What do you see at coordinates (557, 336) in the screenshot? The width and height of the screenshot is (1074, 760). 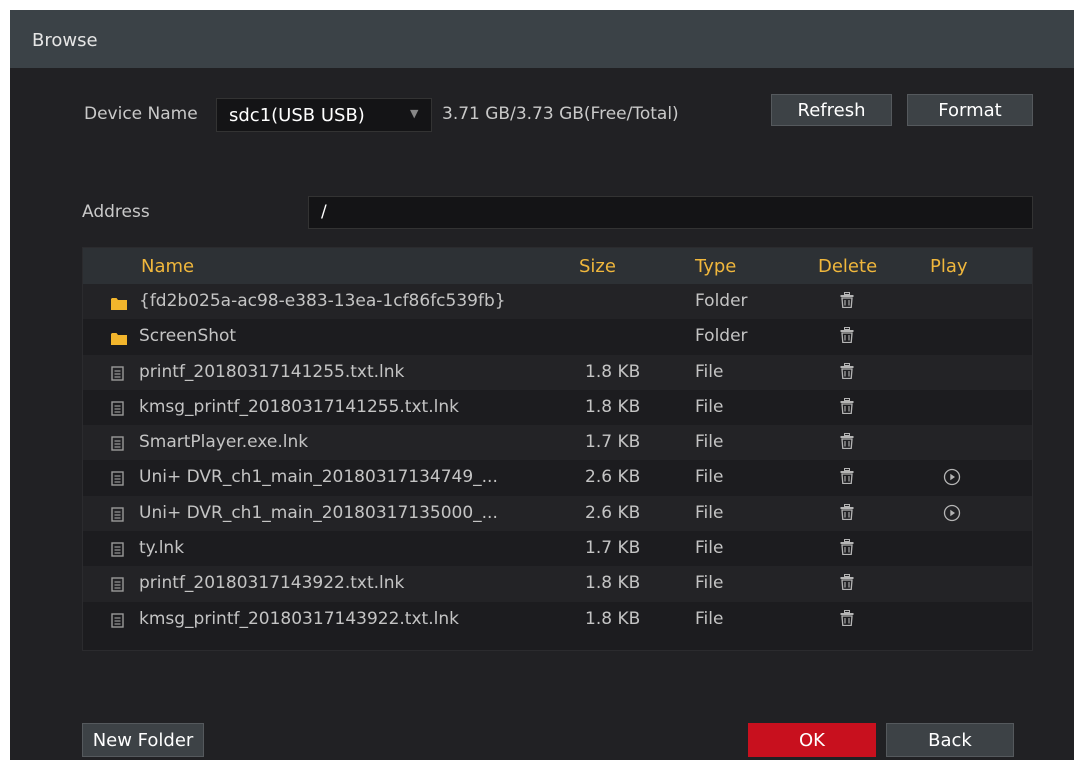 I see `table-row: ScreenShot Folder` at bounding box center [557, 336].